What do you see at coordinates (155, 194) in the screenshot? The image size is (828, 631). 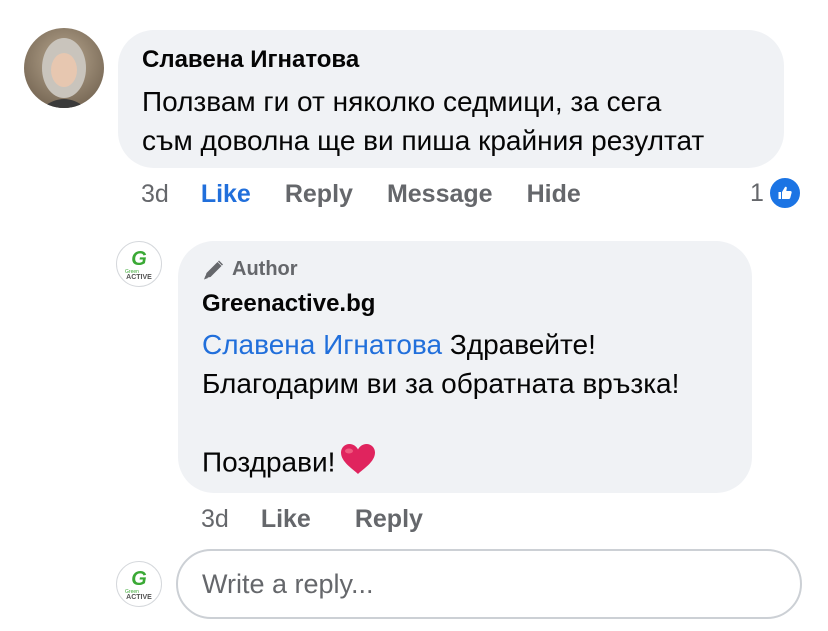 I see `comment-timestamp: 3d` at bounding box center [155, 194].